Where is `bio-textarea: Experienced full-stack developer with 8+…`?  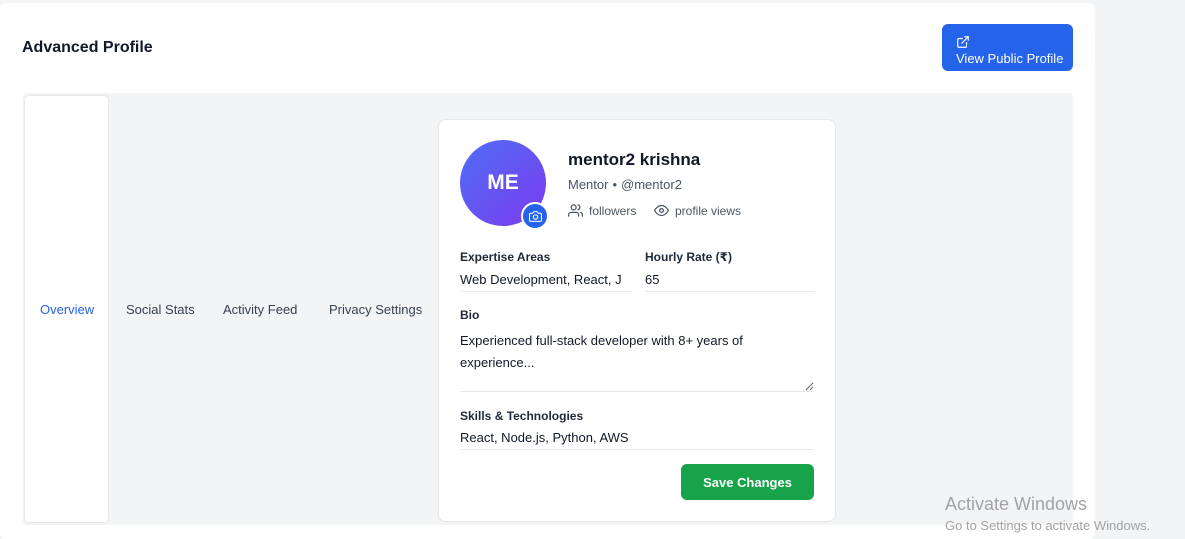
bio-textarea: Experienced full-stack developer with 8+… is located at coordinates (637, 361).